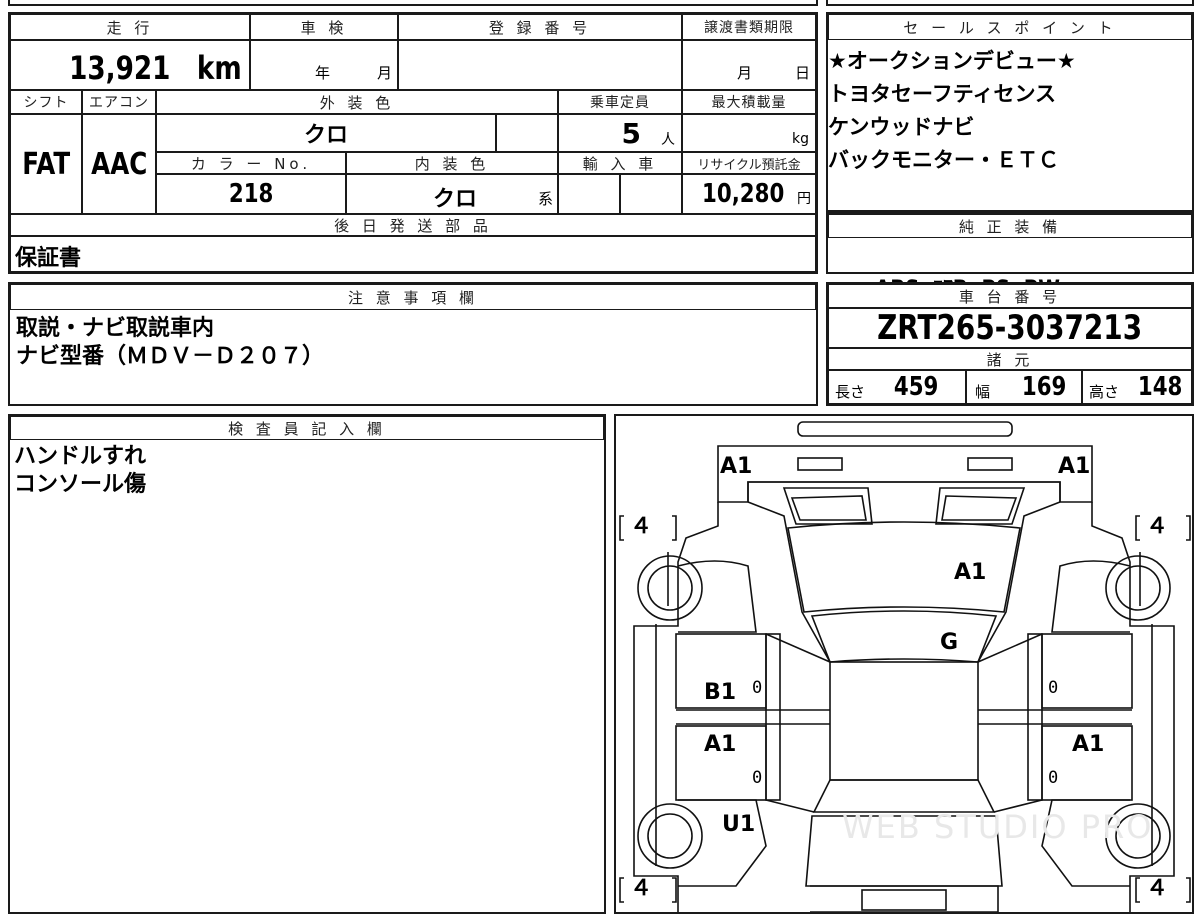 The height and width of the screenshot is (914, 1200). I want to click on shift-cell: FAT, so click(46, 164).